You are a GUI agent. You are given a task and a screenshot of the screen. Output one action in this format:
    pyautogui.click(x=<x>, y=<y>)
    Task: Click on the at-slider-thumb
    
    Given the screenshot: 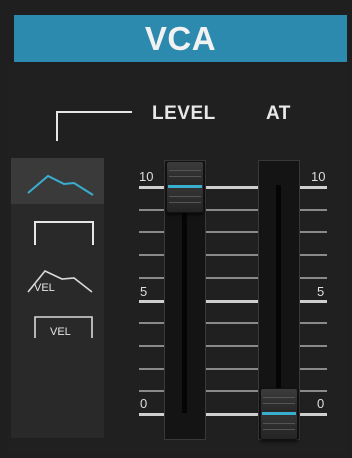 What is the action you would take?
    pyautogui.click(x=279, y=414)
    